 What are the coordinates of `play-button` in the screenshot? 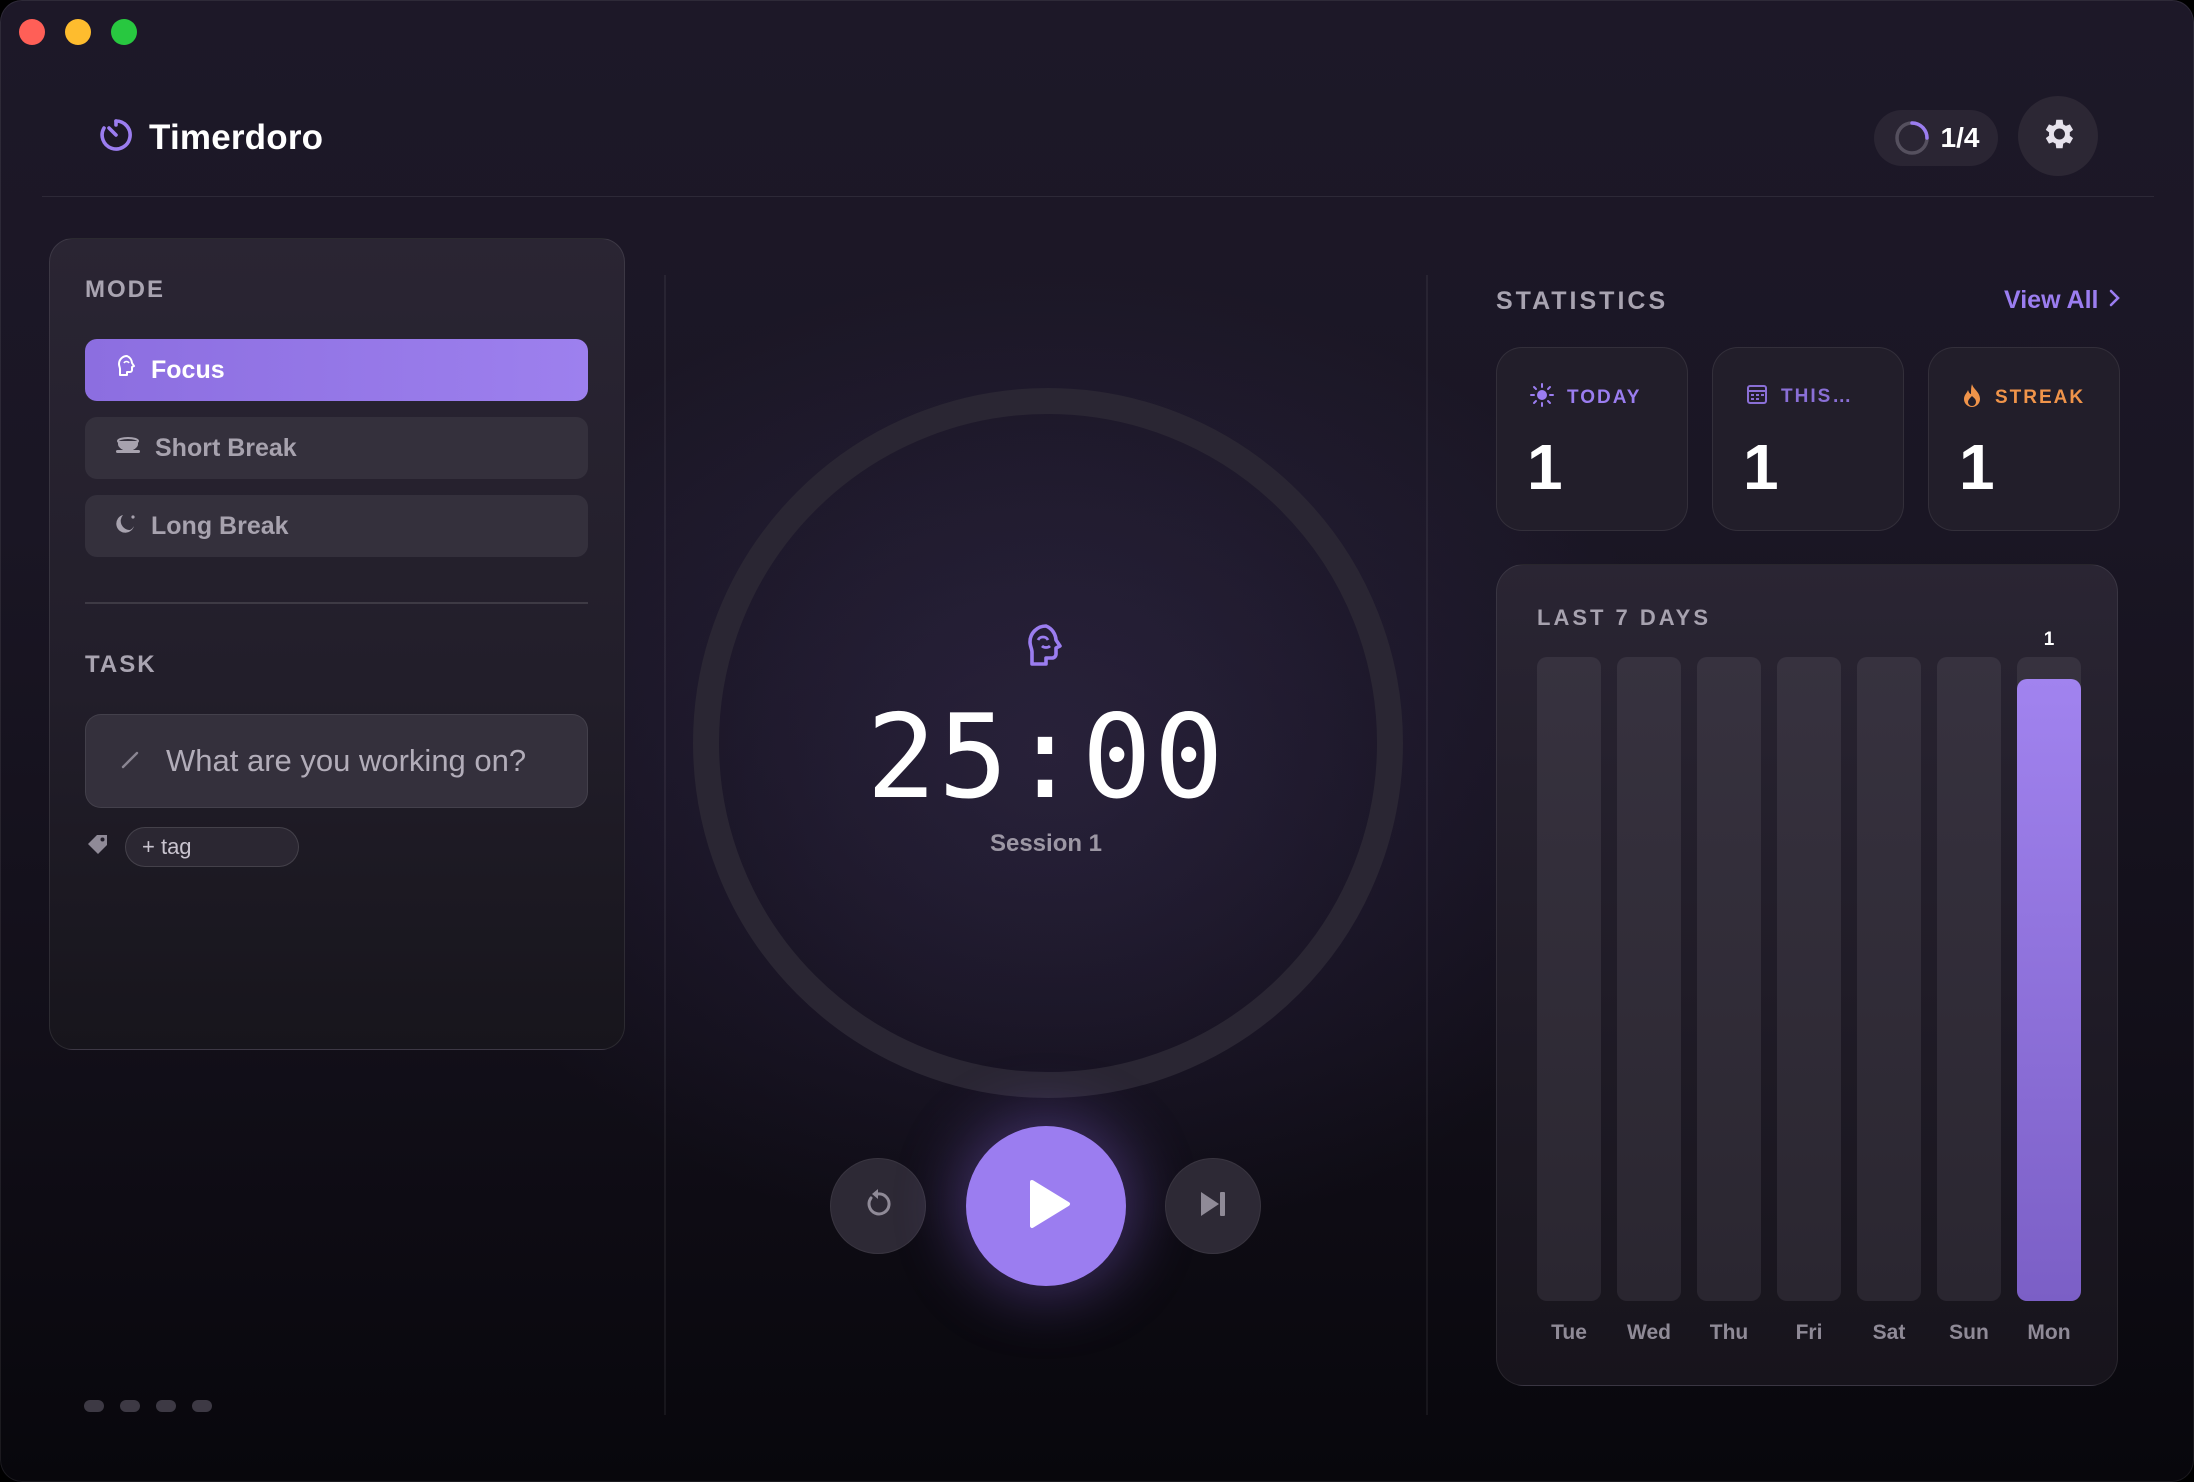 It's located at (1046, 1206).